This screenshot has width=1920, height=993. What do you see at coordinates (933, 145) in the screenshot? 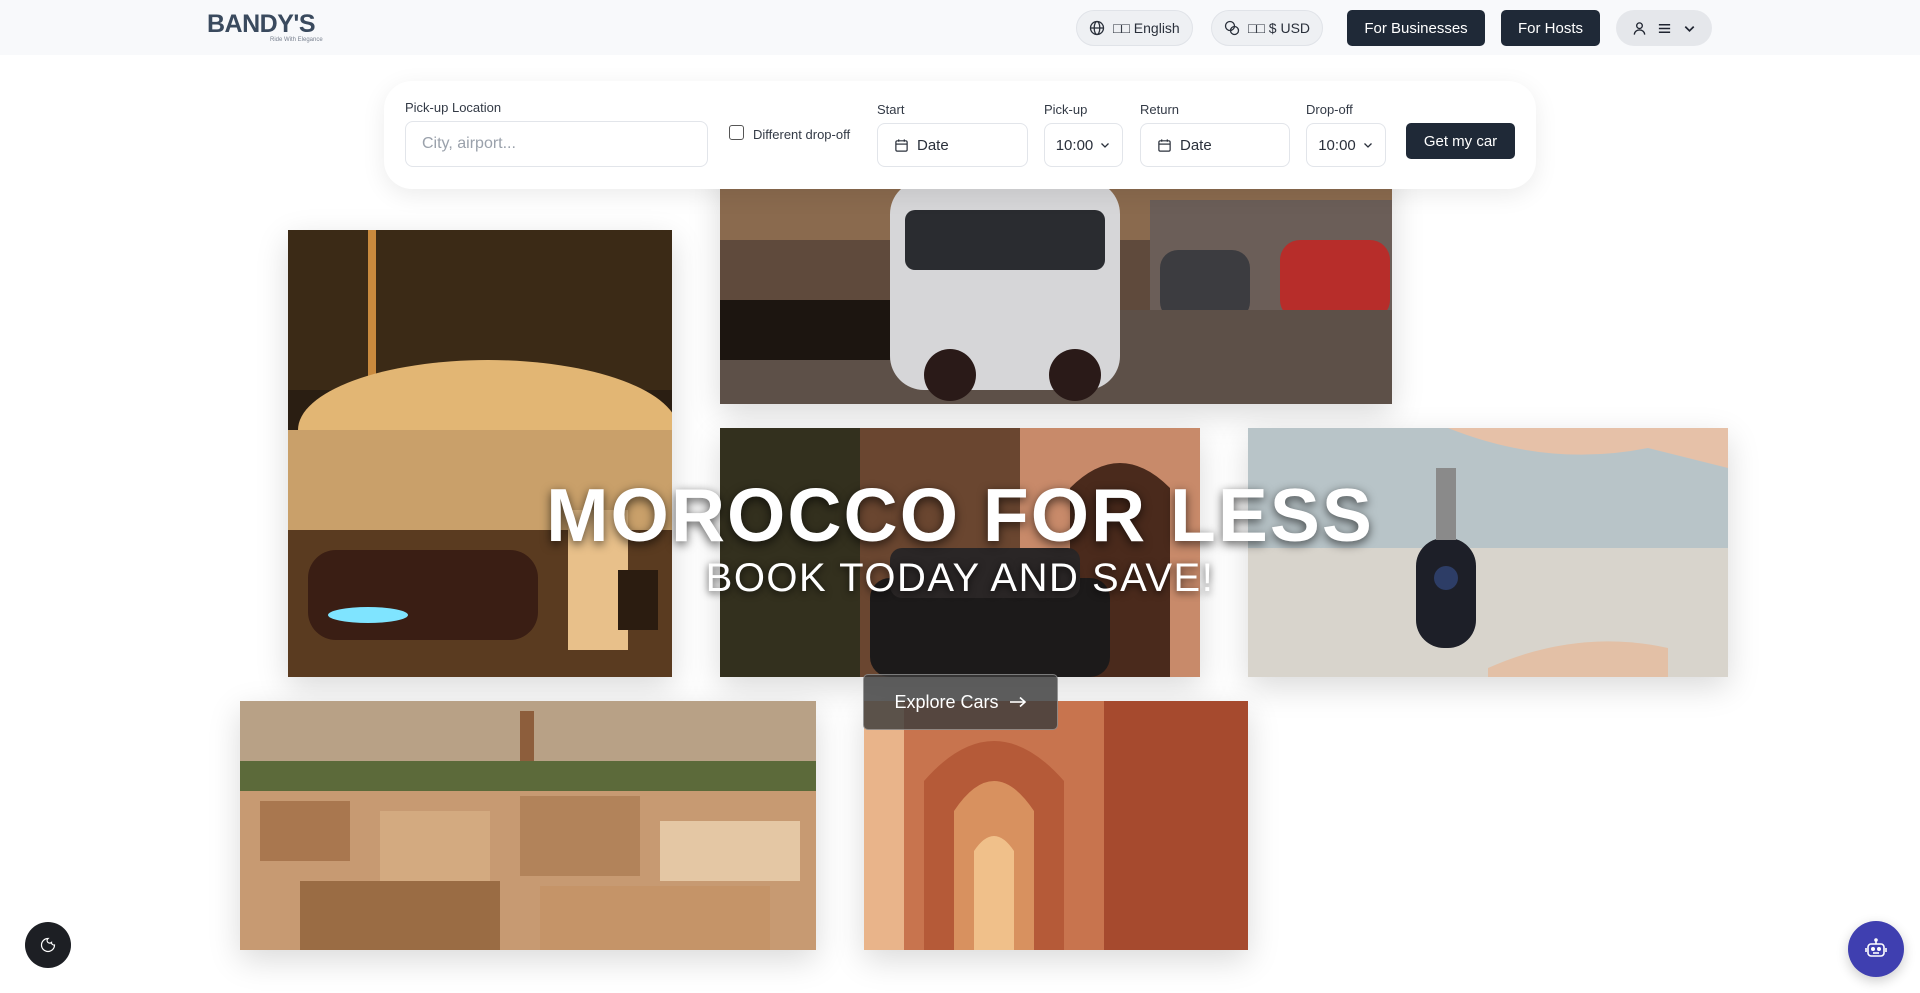
I see `start-date-value: Date` at bounding box center [933, 145].